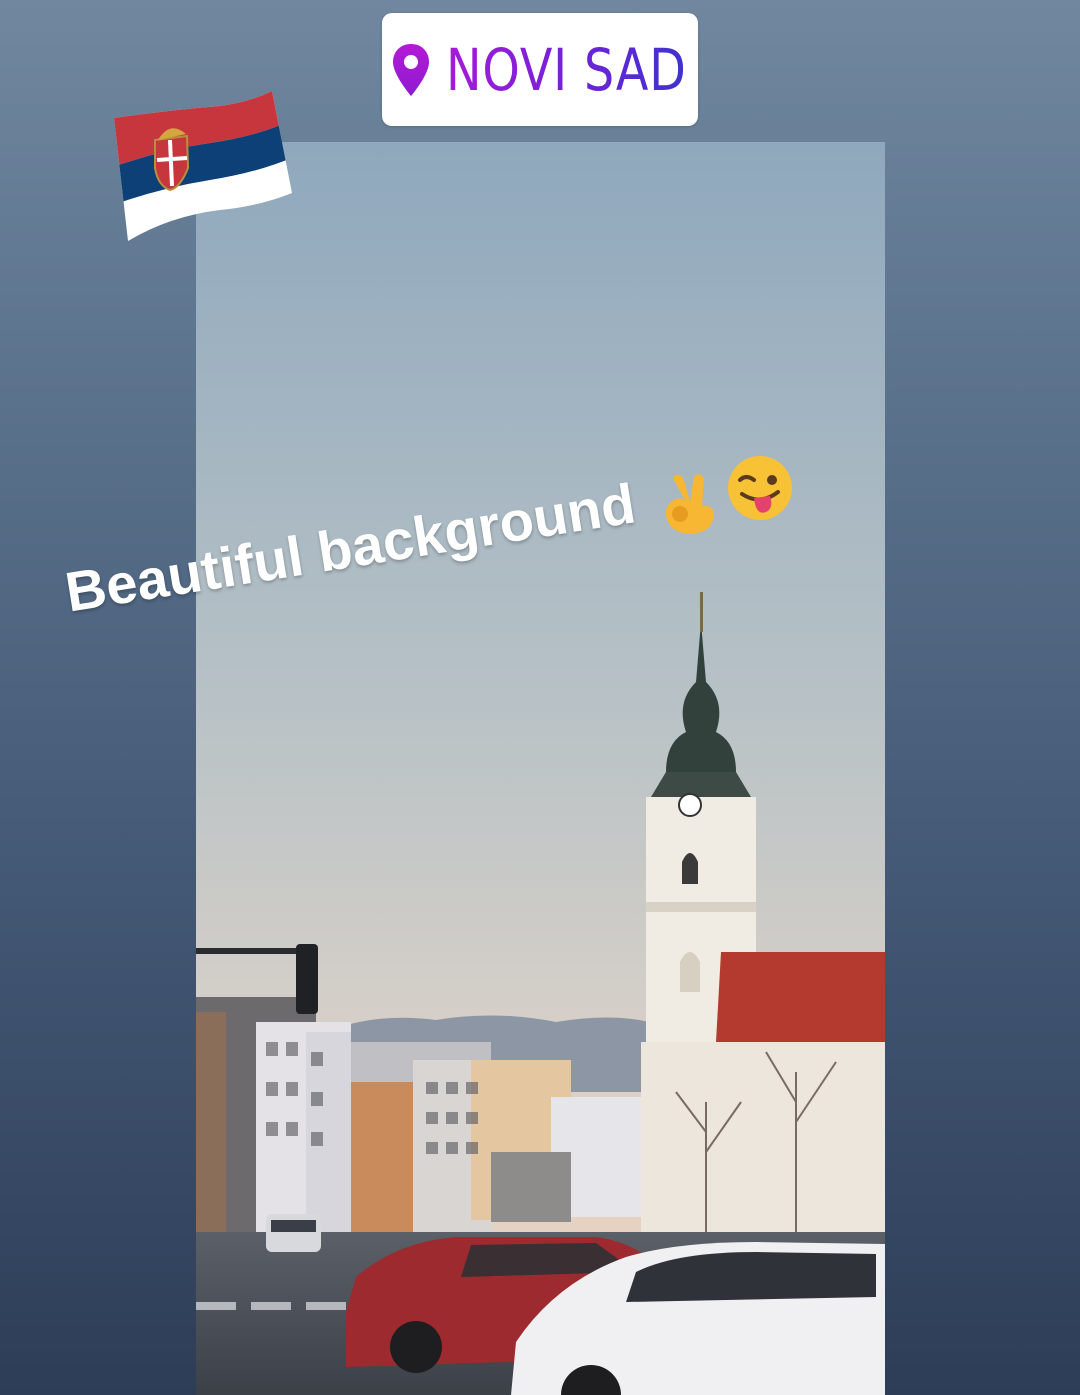 This screenshot has height=1395, width=1080. I want to click on traffic-light, so click(307, 979).